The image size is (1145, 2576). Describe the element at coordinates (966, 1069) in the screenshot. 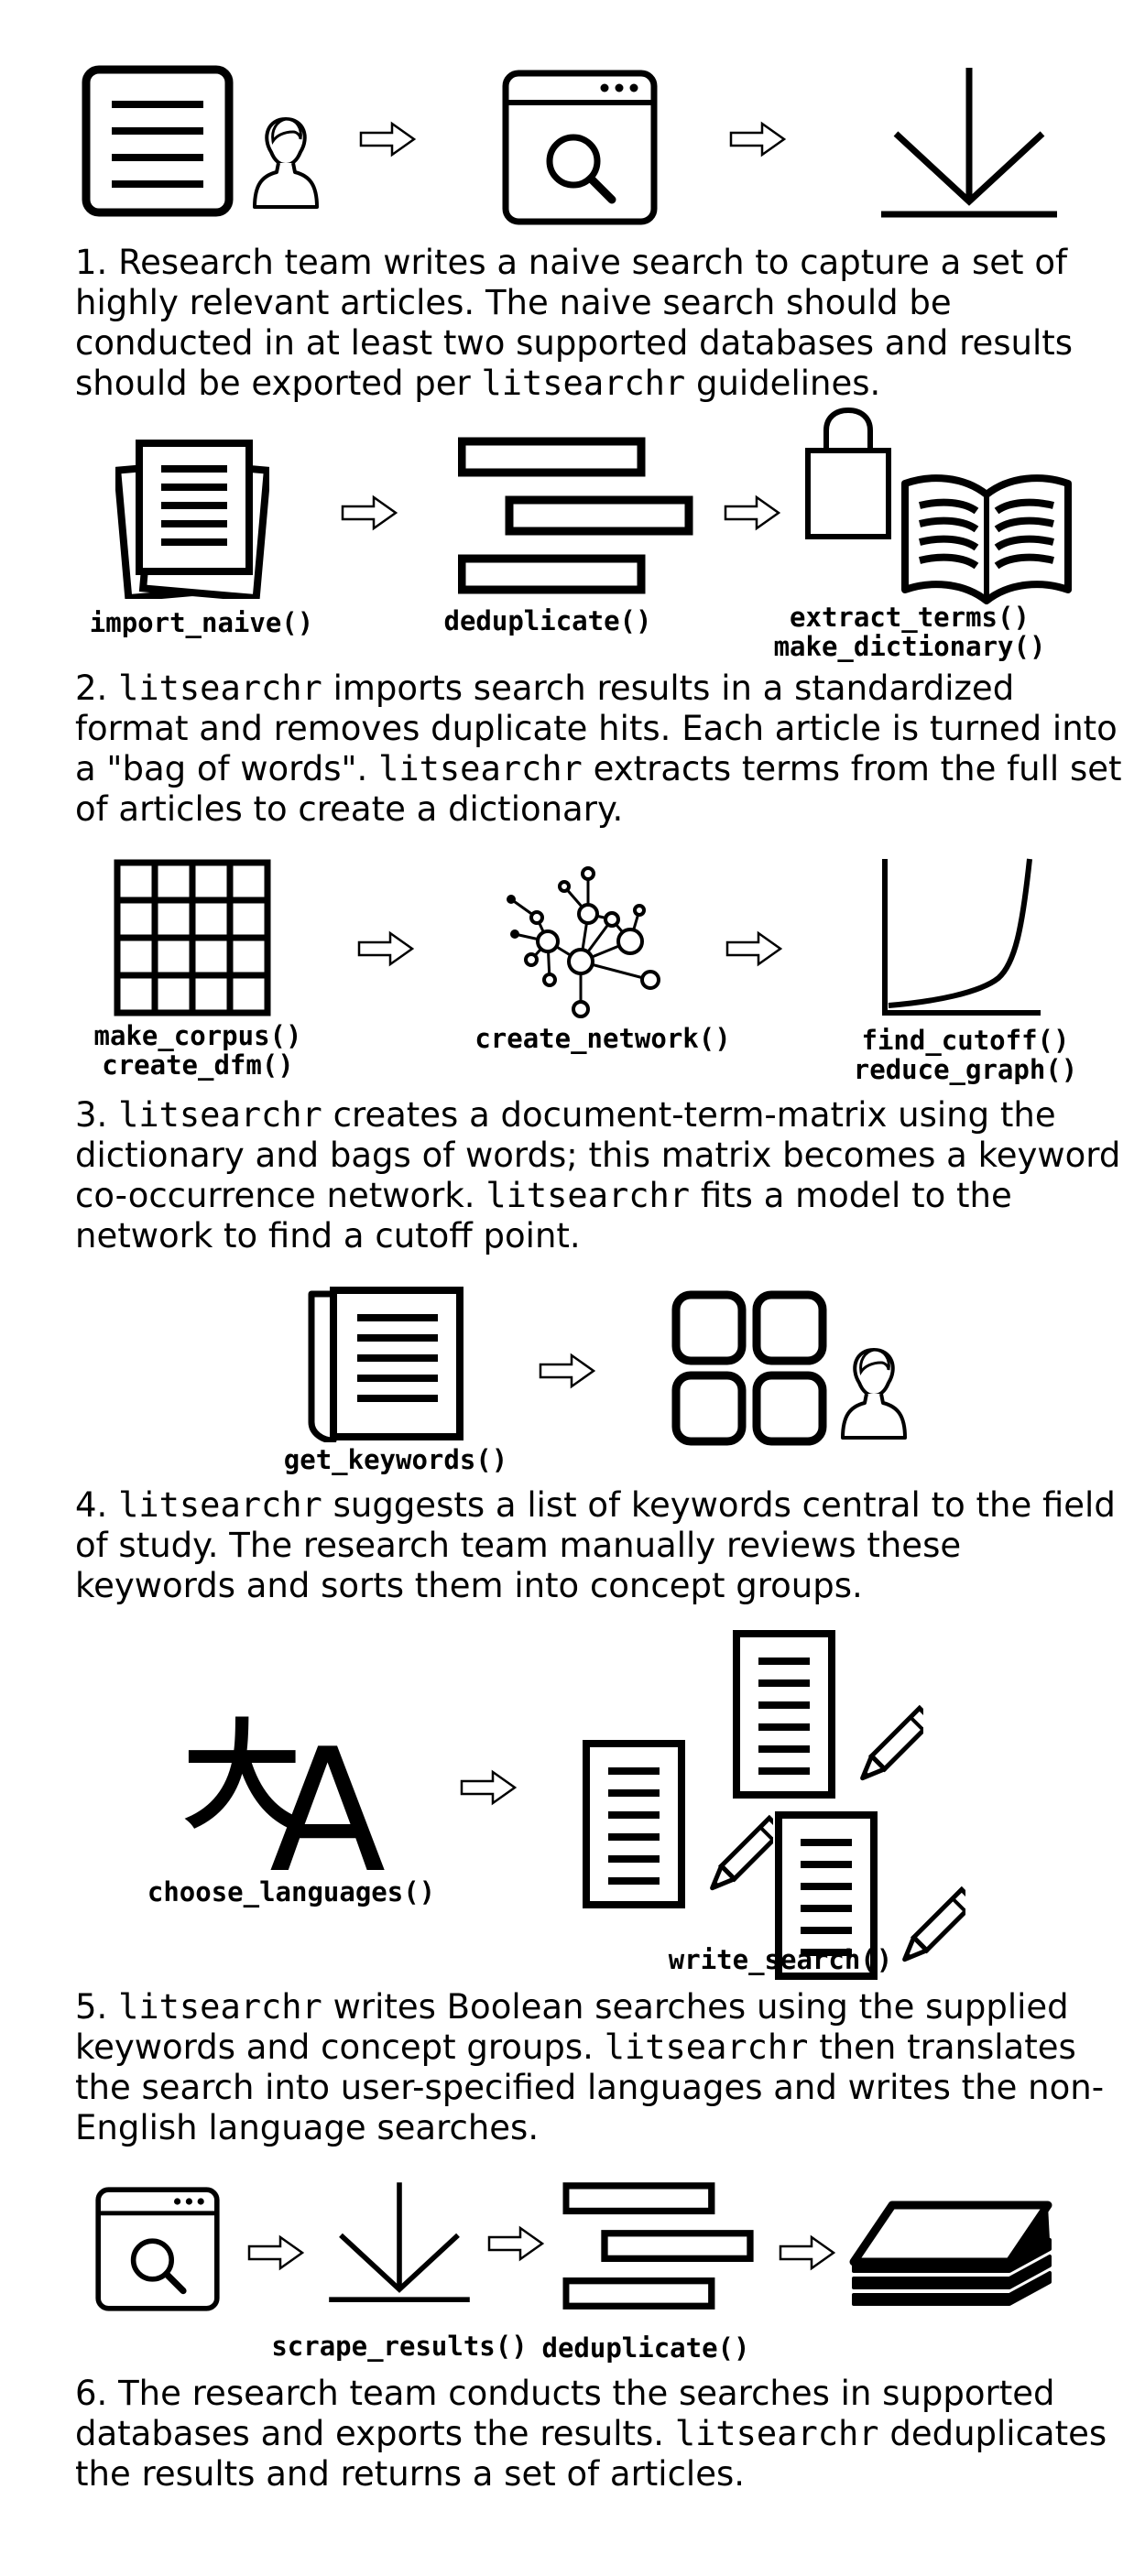

I see `function-label: reduce_graph()` at that location.